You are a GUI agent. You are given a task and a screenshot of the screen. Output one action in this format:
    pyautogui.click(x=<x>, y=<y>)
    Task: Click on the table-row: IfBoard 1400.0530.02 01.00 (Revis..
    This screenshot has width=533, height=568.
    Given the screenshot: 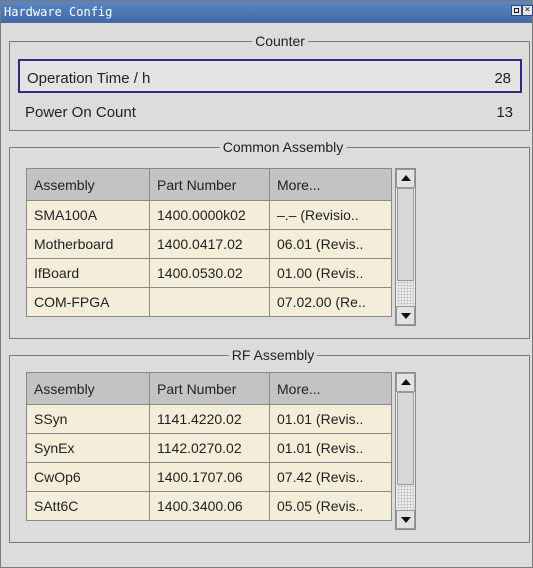 What is the action you would take?
    pyautogui.click(x=209, y=273)
    